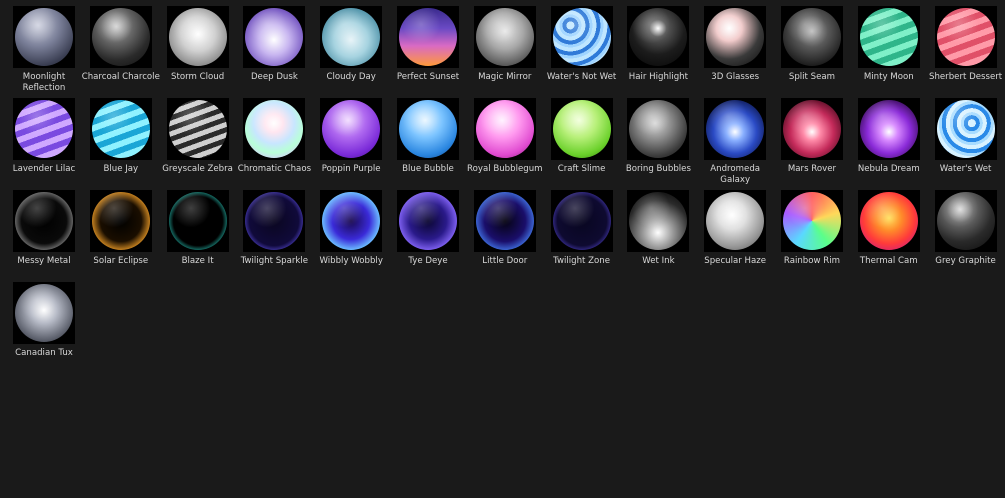 The height and width of the screenshot is (498, 1005). I want to click on cloudy-day-matcap, so click(351, 37).